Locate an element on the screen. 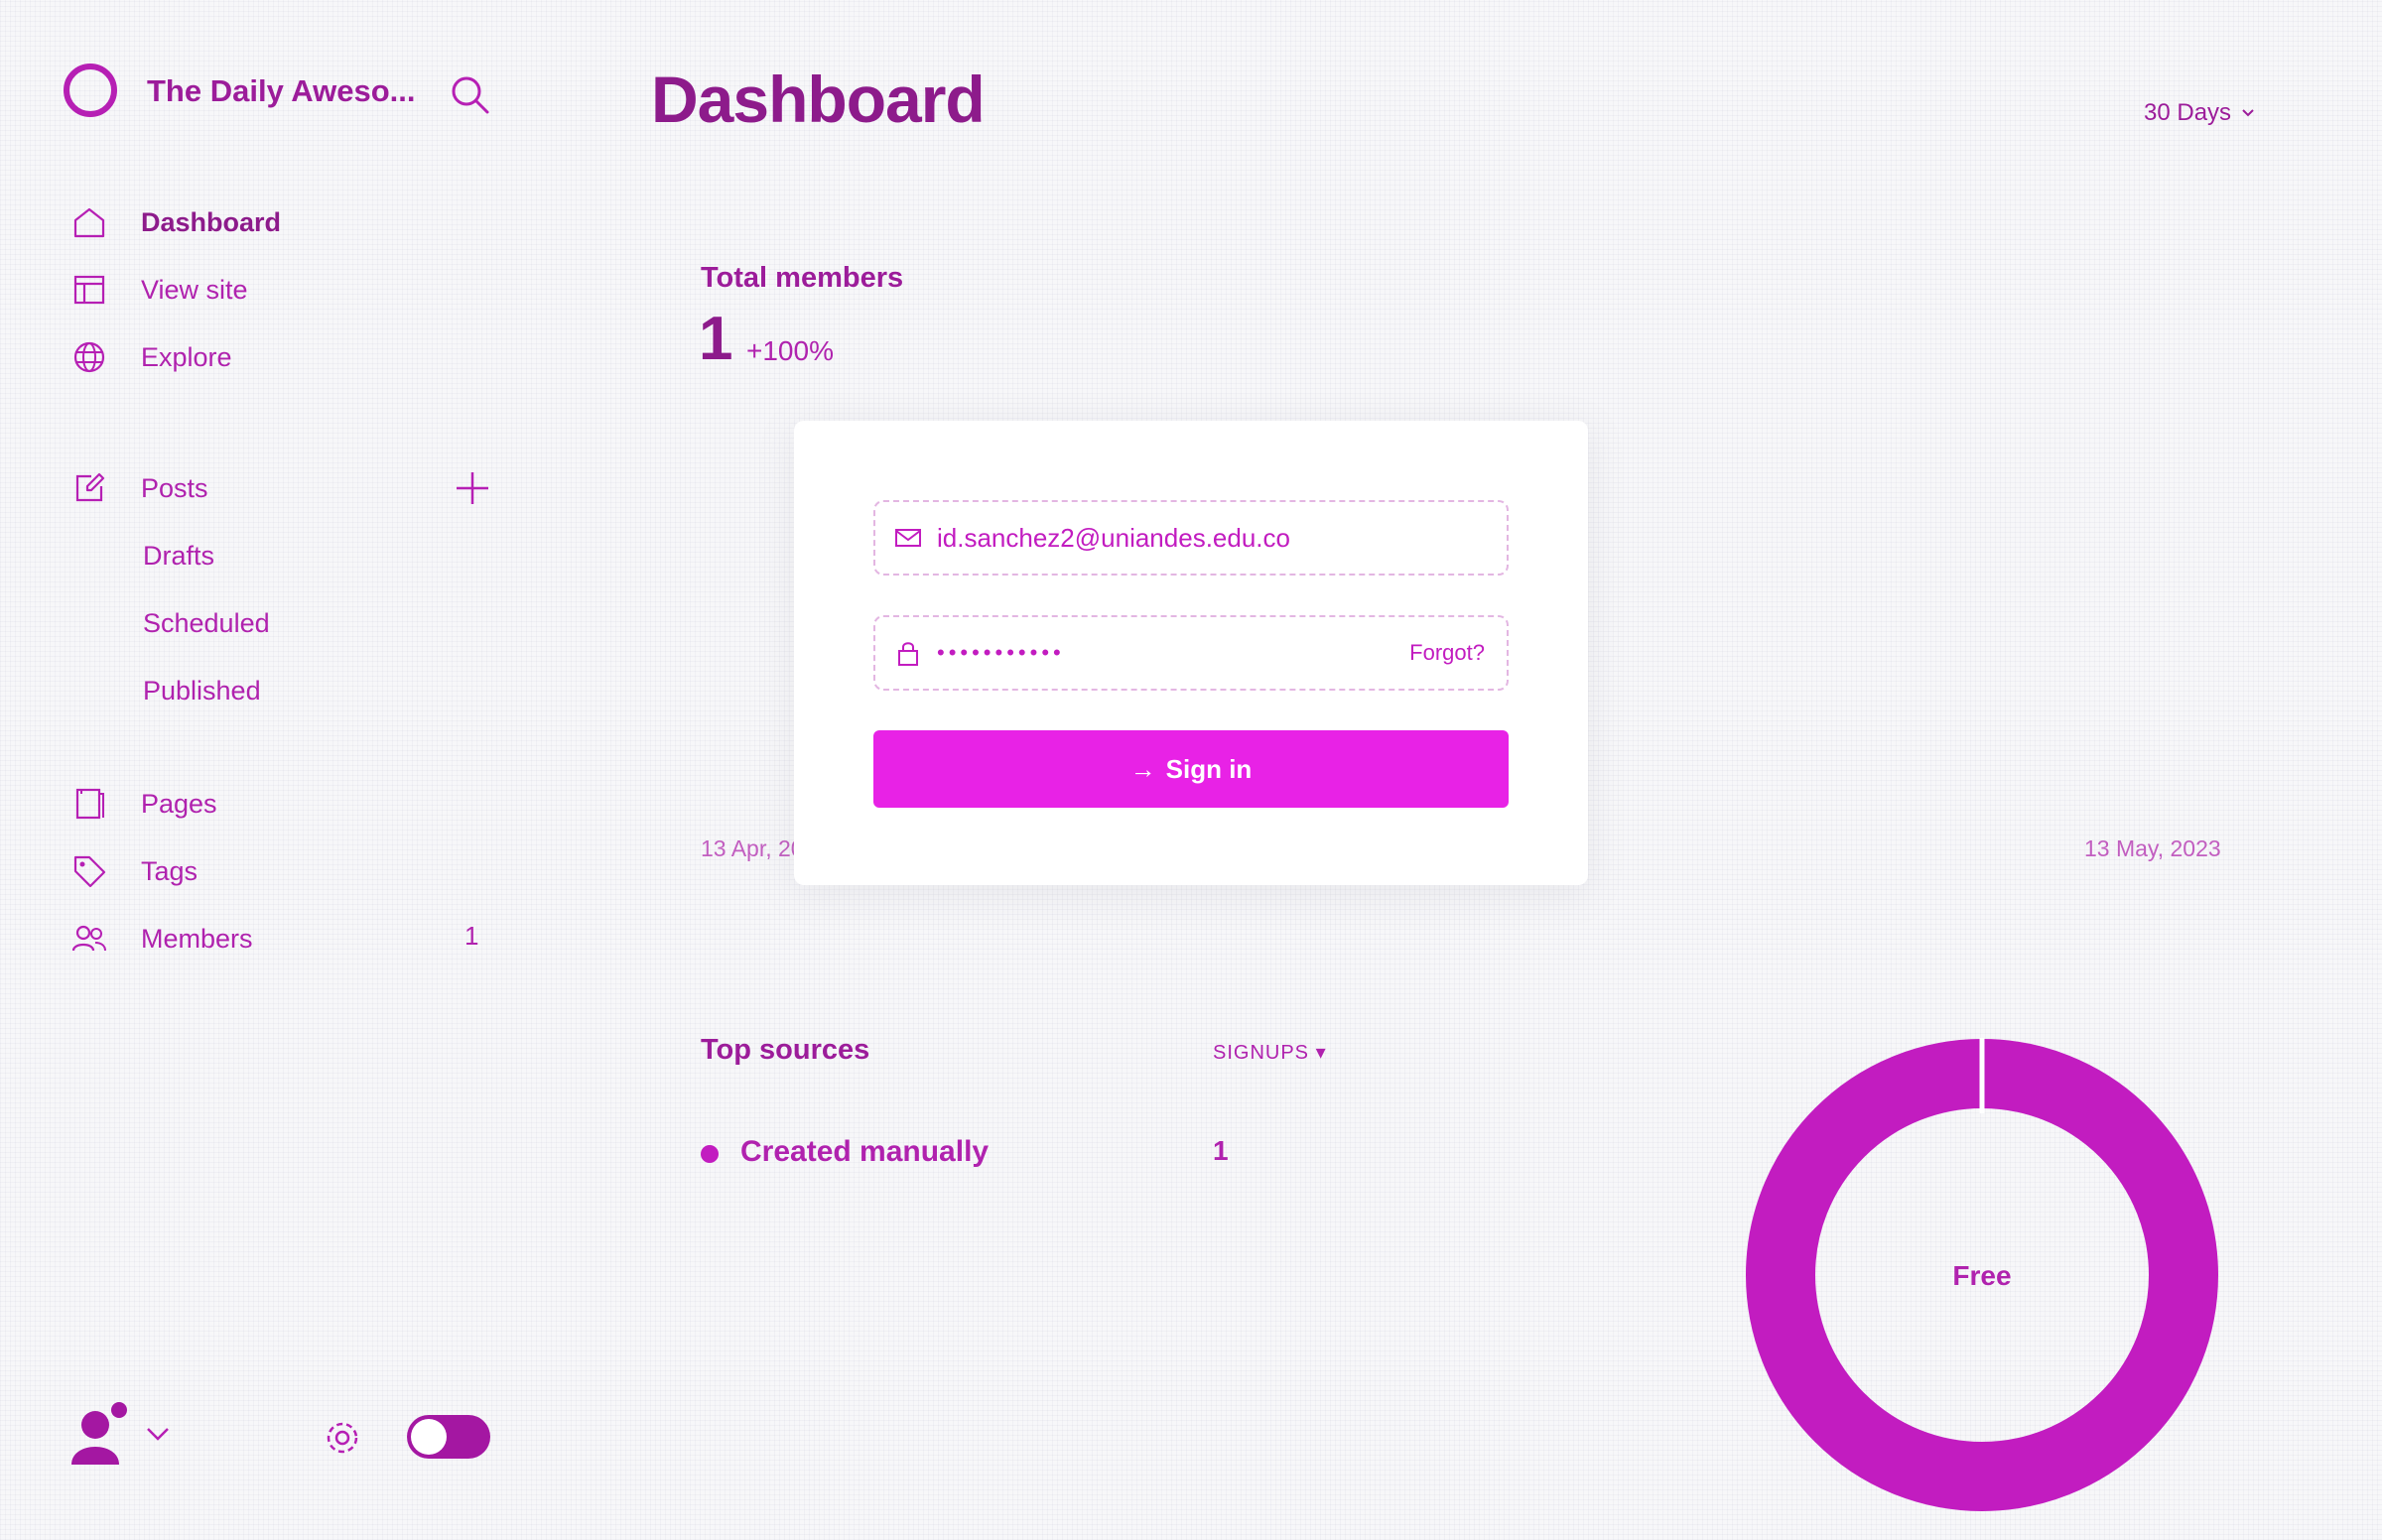  toggle-knob is located at coordinates (429, 1437).